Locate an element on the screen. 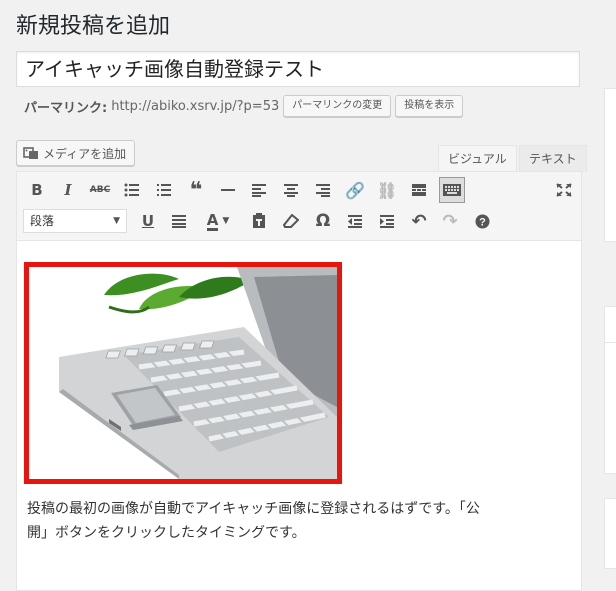 The height and width of the screenshot is (591, 616). bullet-list-icon is located at coordinates (132, 190).